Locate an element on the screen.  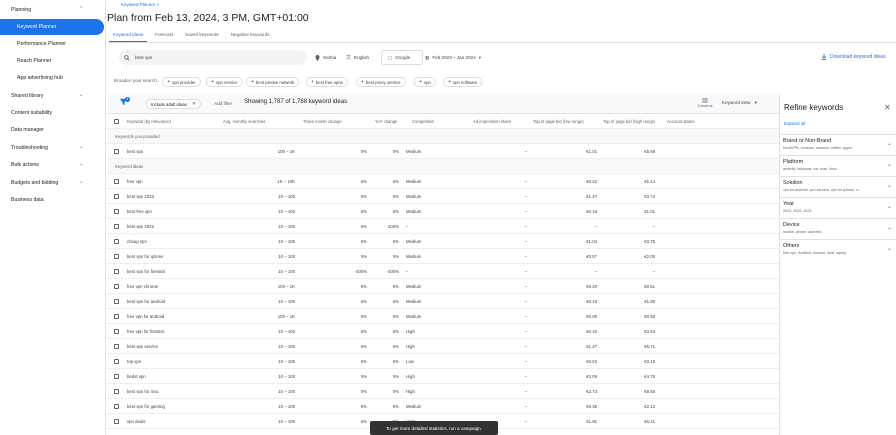
column-header: Competition is located at coordinates (442, 121).